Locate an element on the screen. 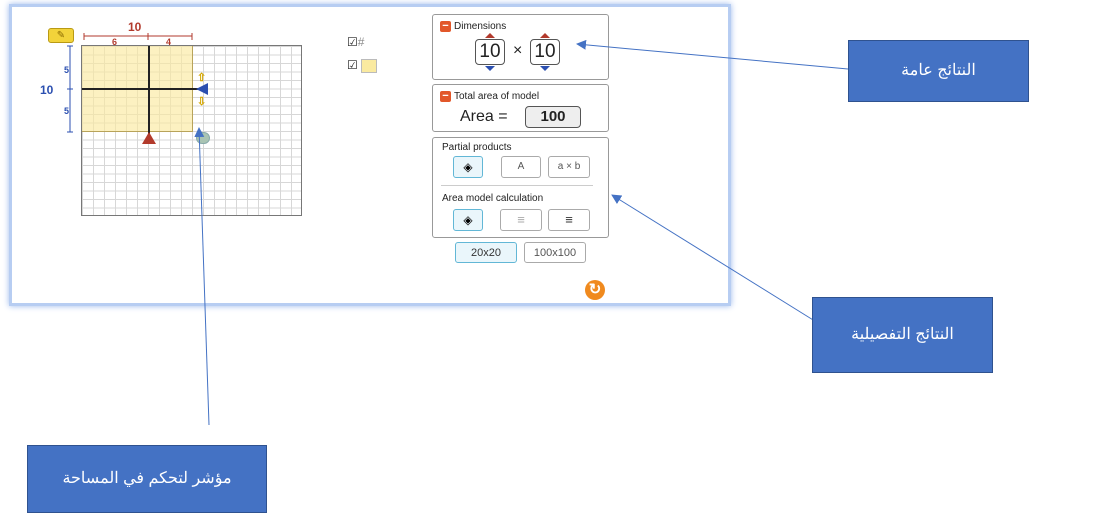 The height and width of the screenshot is (524, 1106). detailed-results-callout: النتائج التفصيلية is located at coordinates (902, 335).